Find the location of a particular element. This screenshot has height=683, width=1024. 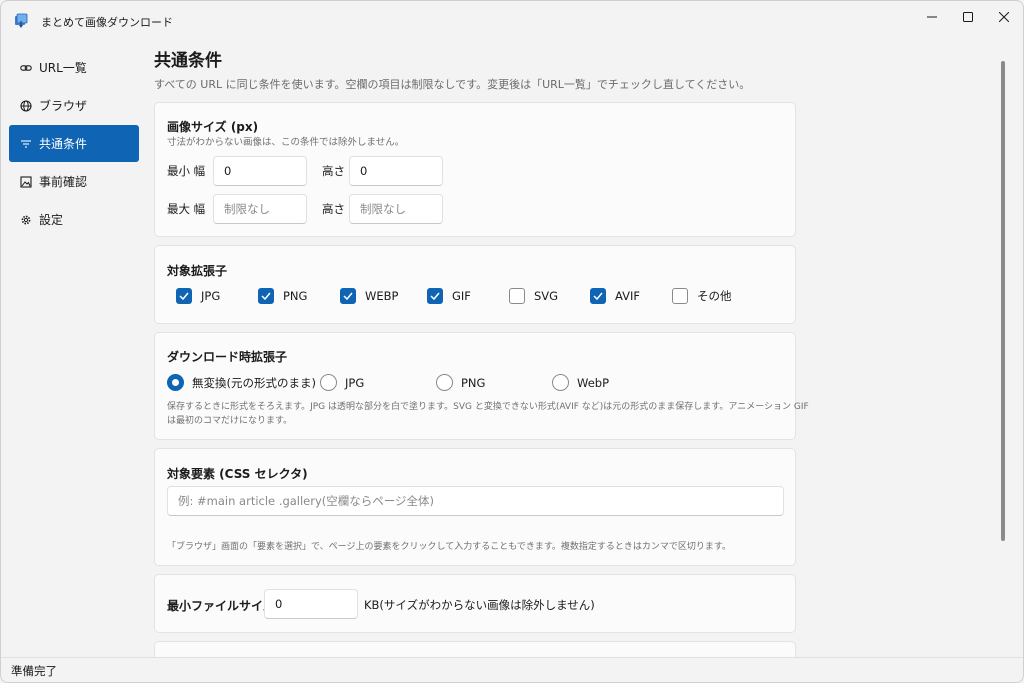

ext-label: その他 is located at coordinates (714, 296).